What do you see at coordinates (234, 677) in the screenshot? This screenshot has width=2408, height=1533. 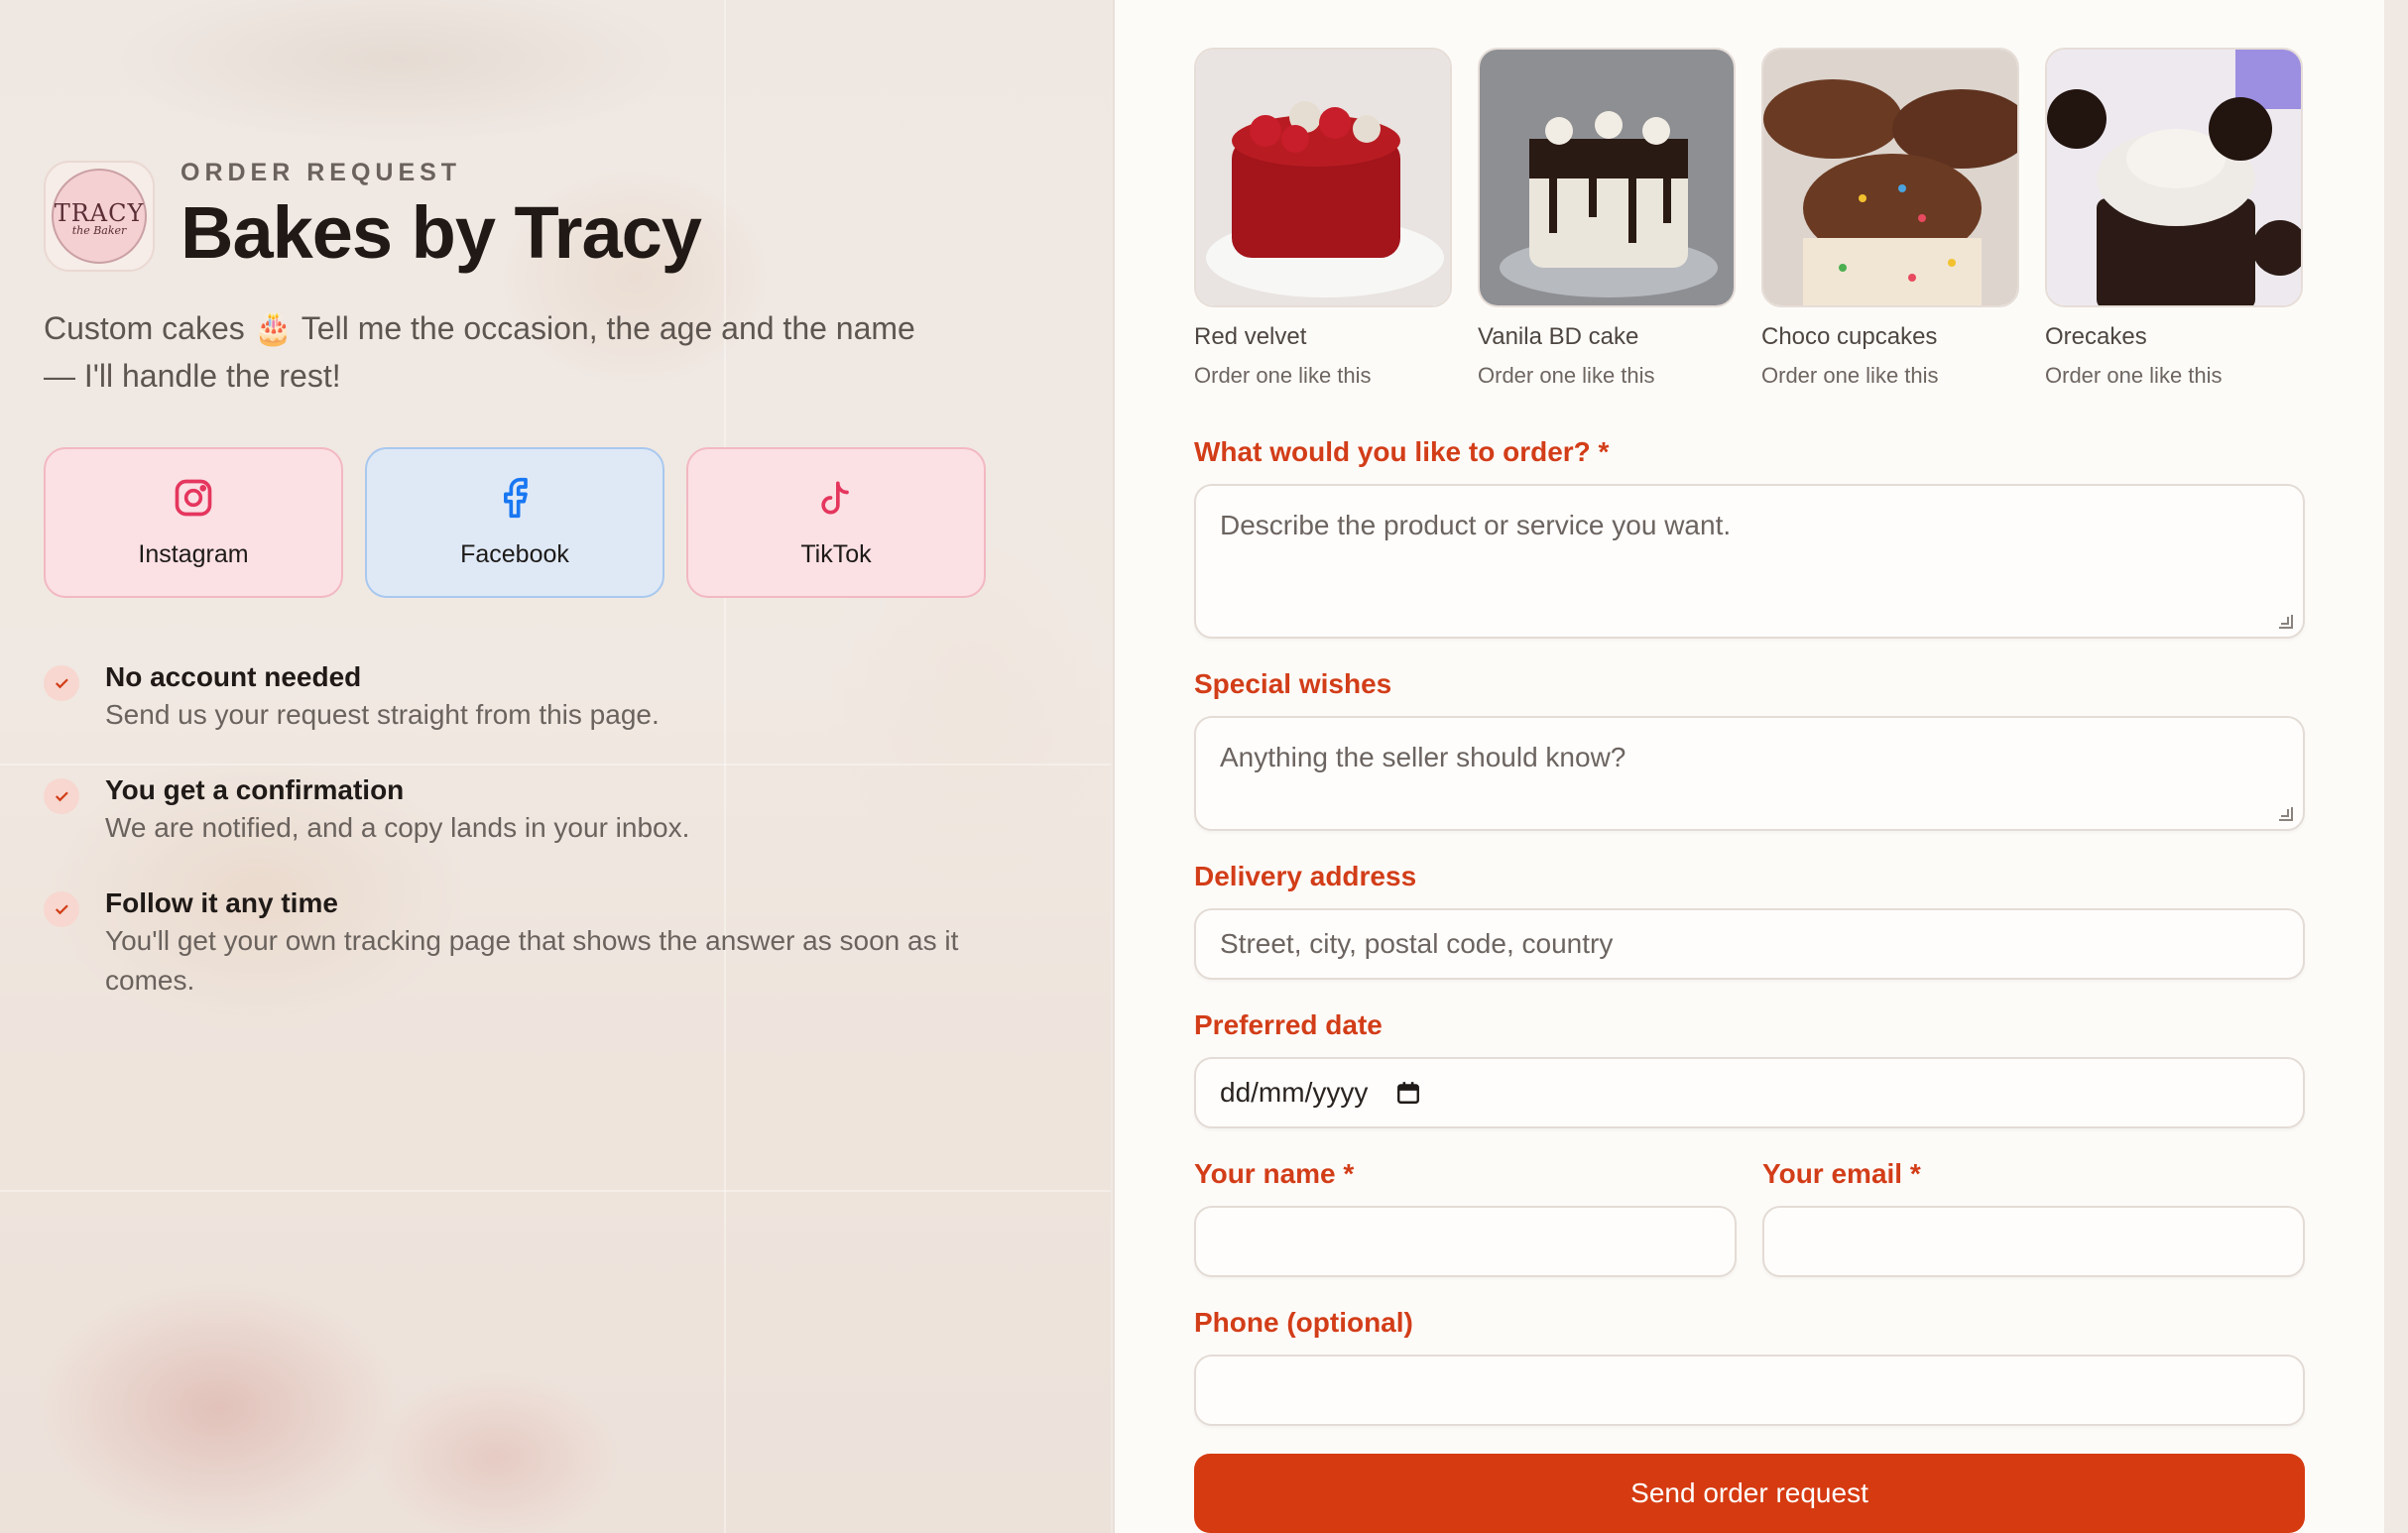 I see `perk-title: No account needed` at bounding box center [234, 677].